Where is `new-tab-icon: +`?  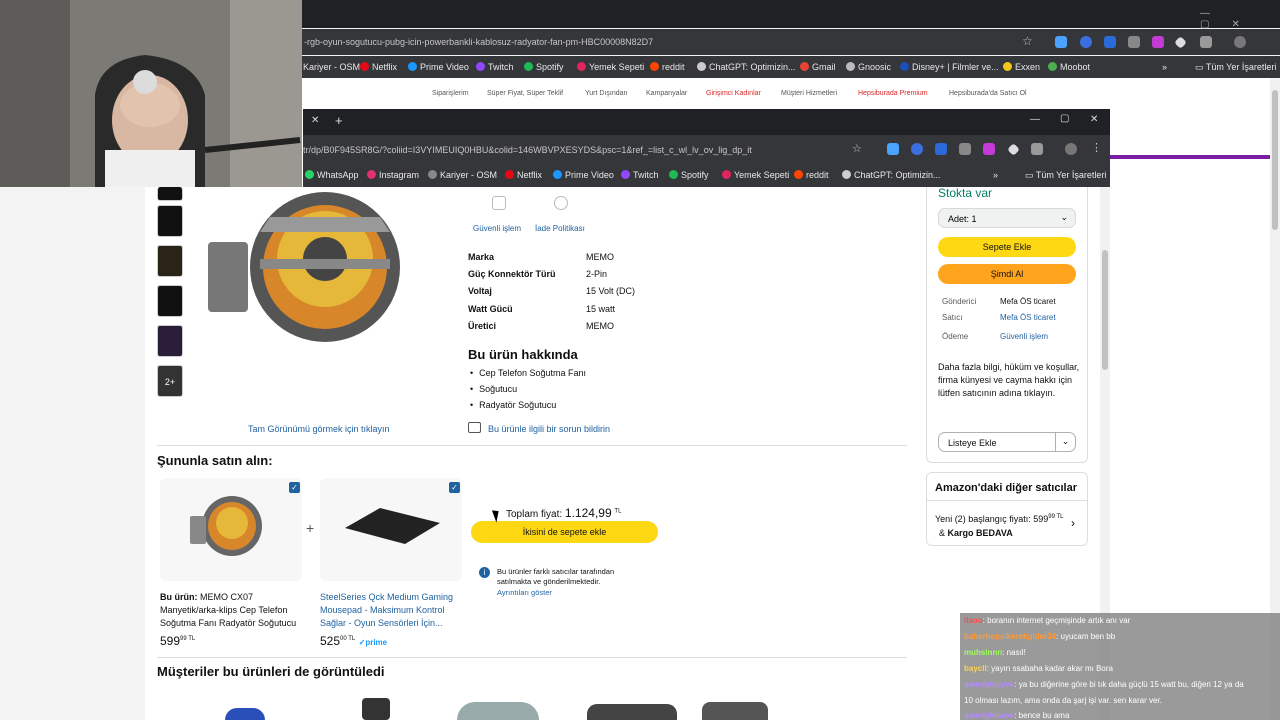
new-tab-icon: + is located at coordinates (339, 120).